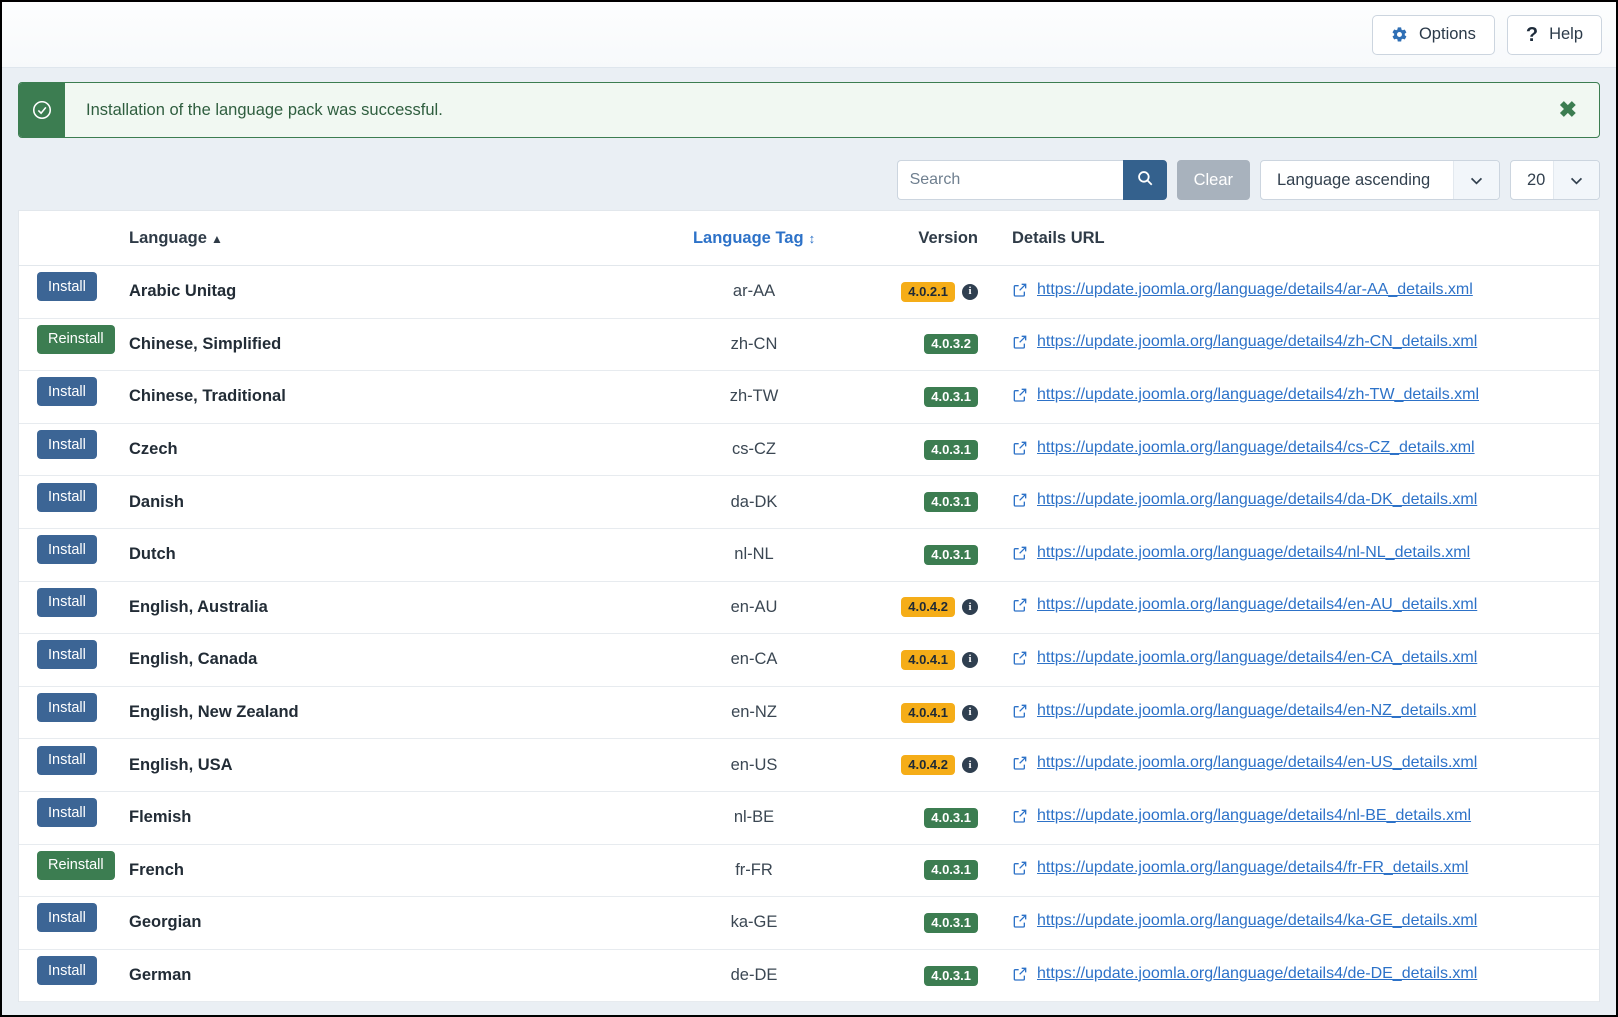 The height and width of the screenshot is (1017, 1618). I want to click on gear-icon, so click(1399, 34).